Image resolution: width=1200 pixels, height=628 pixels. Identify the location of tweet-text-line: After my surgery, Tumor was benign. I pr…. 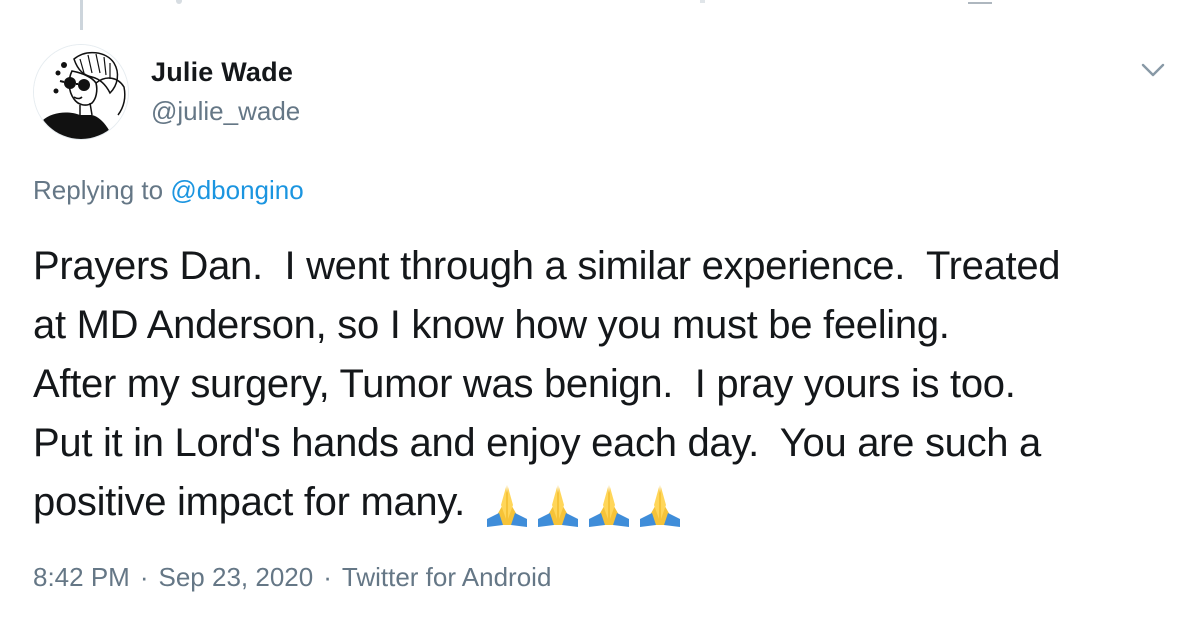
(524, 384).